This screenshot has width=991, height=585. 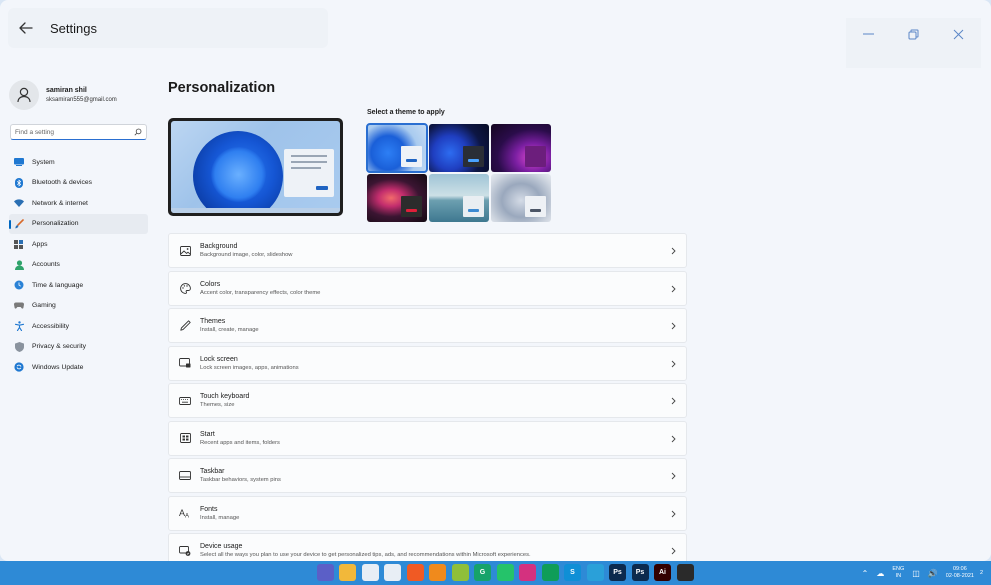 What do you see at coordinates (730, 572) in the screenshot?
I see `settings-gear-icon` at bounding box center [730, 572].